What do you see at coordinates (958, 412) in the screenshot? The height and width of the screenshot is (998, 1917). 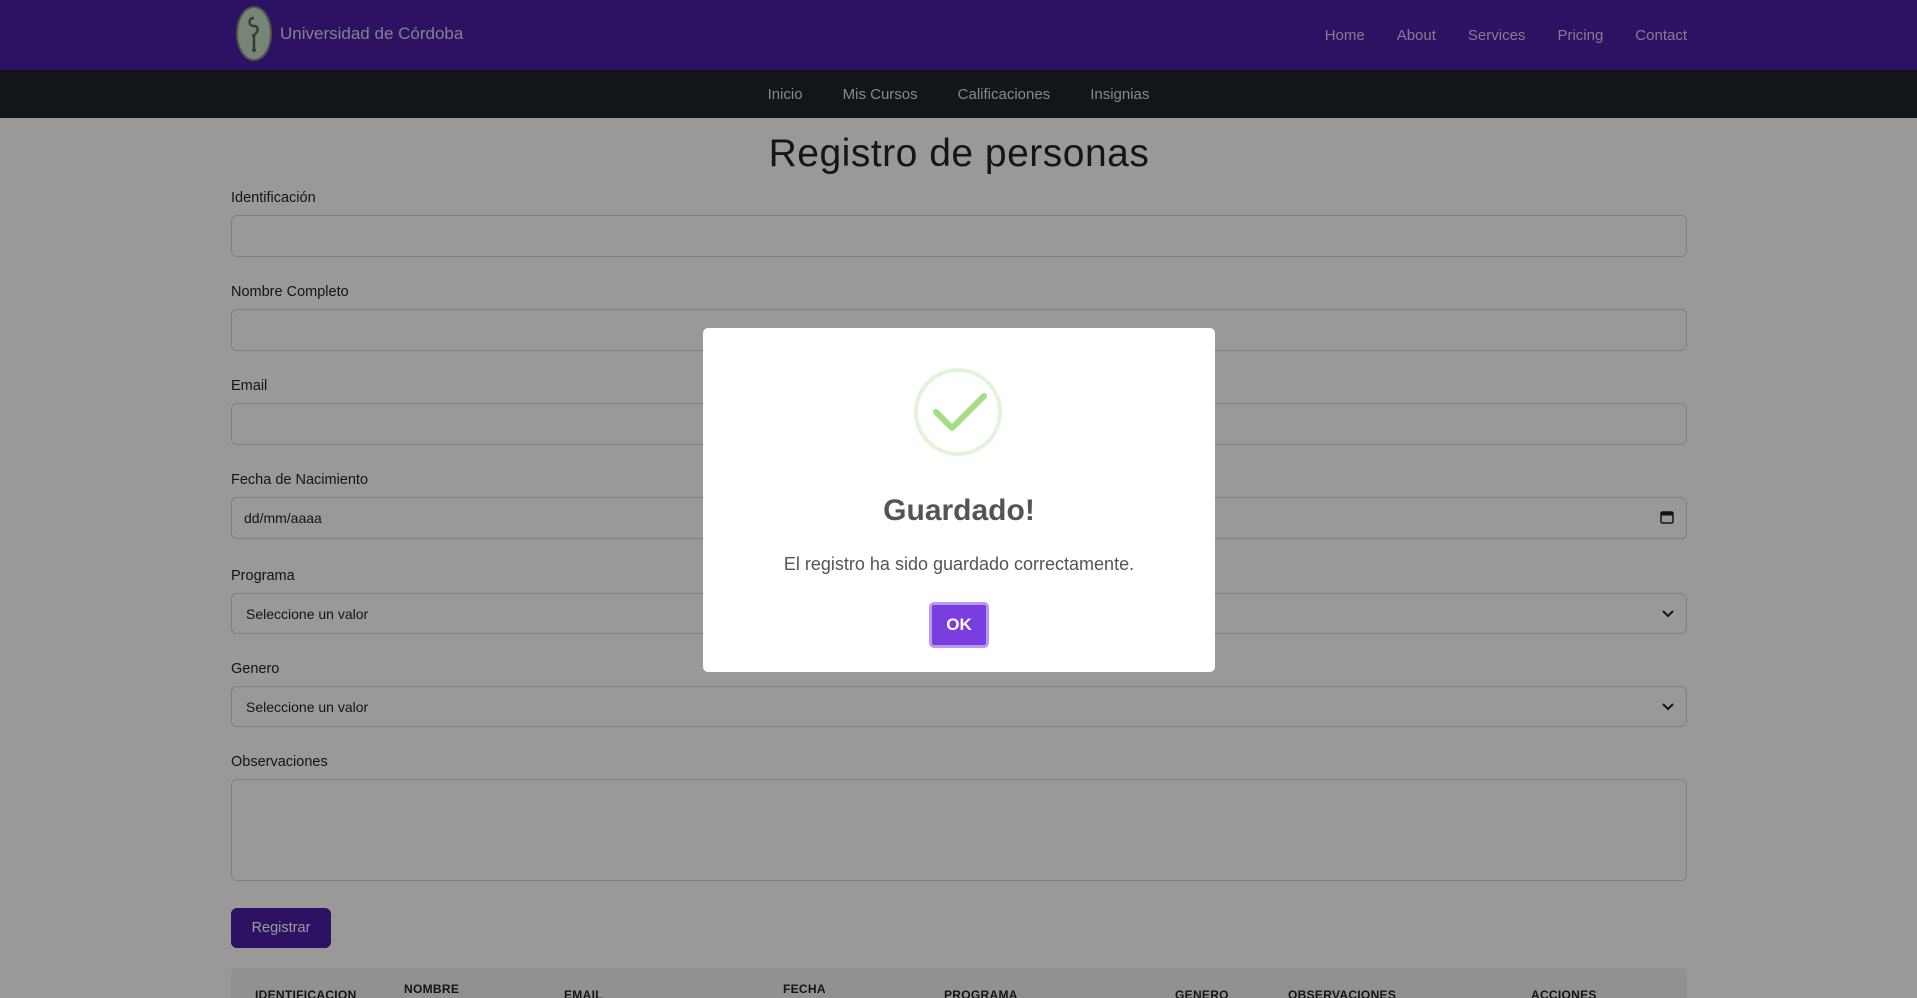 I see `success-check-icon` at bounding box center [958, 412].